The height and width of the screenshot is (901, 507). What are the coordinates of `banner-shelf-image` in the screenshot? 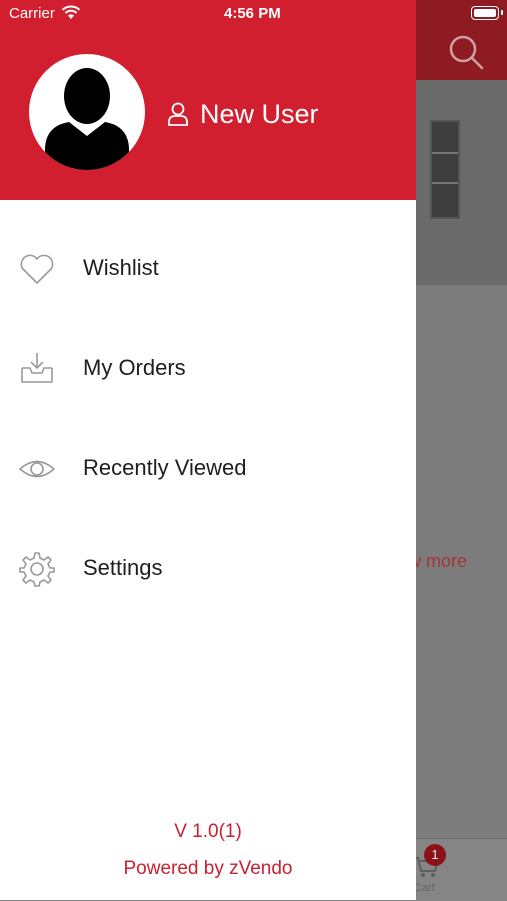 It's located at (445, 169).